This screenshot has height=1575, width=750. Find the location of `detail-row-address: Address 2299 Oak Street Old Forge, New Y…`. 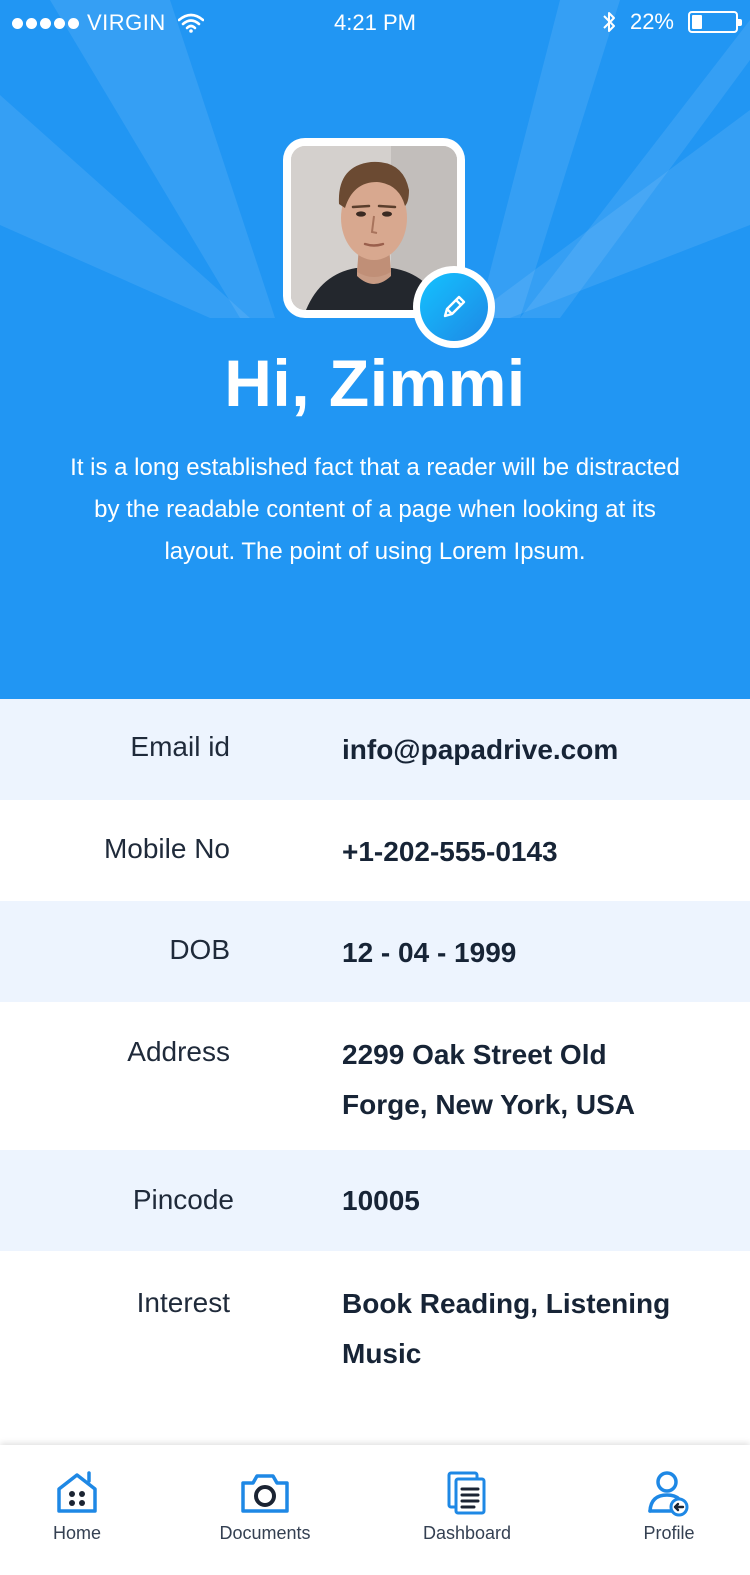

detail-row-address: Address 2299 Oak Street Old Forge, New Y… is located at coordinates (375, 1076).